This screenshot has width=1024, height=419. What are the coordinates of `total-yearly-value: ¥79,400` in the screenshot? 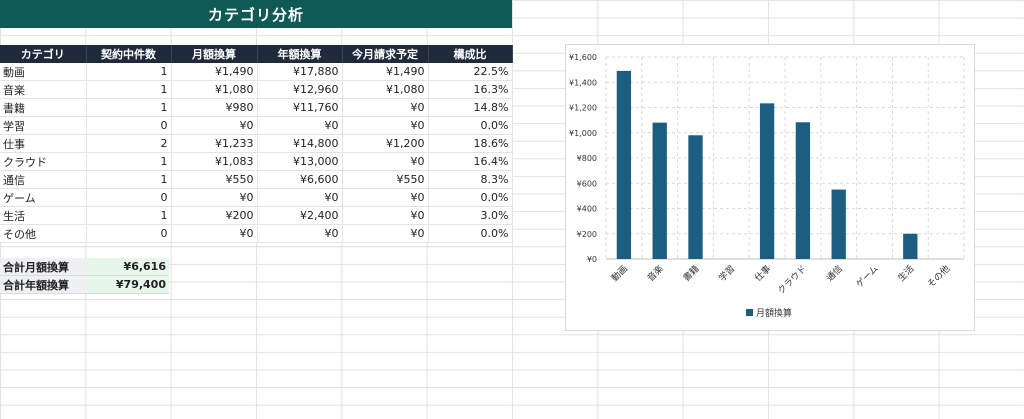 It's located at (127, 284).